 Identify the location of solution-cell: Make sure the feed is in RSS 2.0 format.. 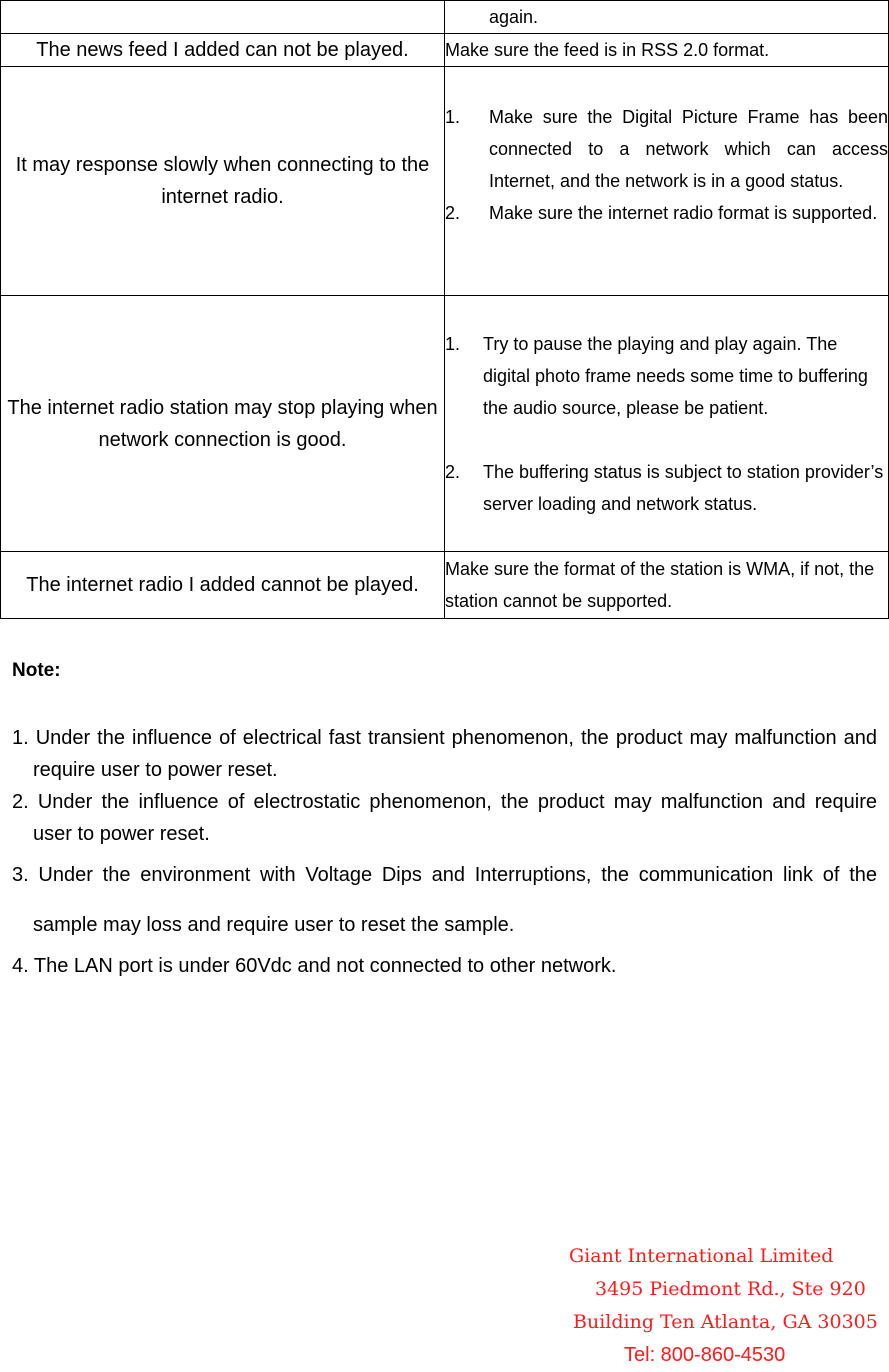
(666, 50).